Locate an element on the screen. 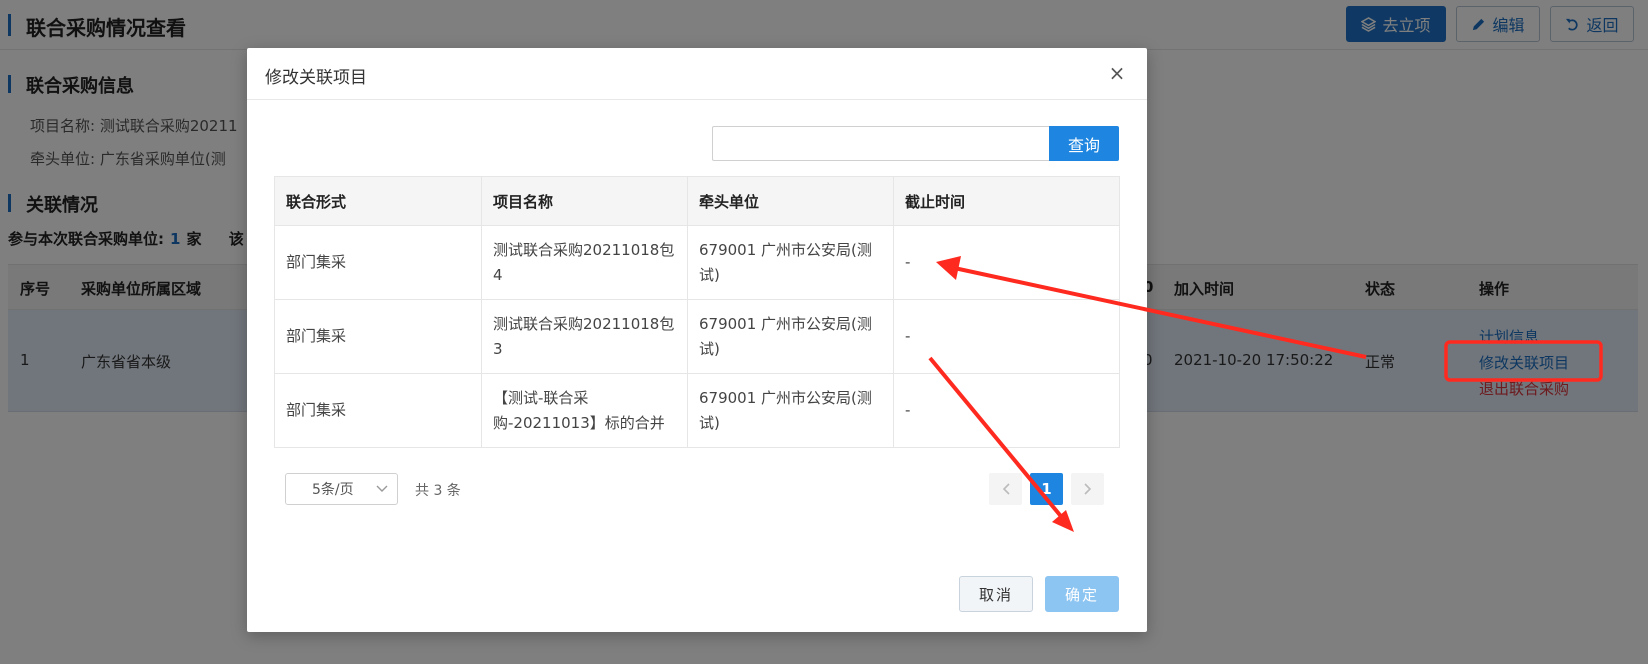 The image size is (1648, 664). close-icon: × is located at coordinates (1117, 73).